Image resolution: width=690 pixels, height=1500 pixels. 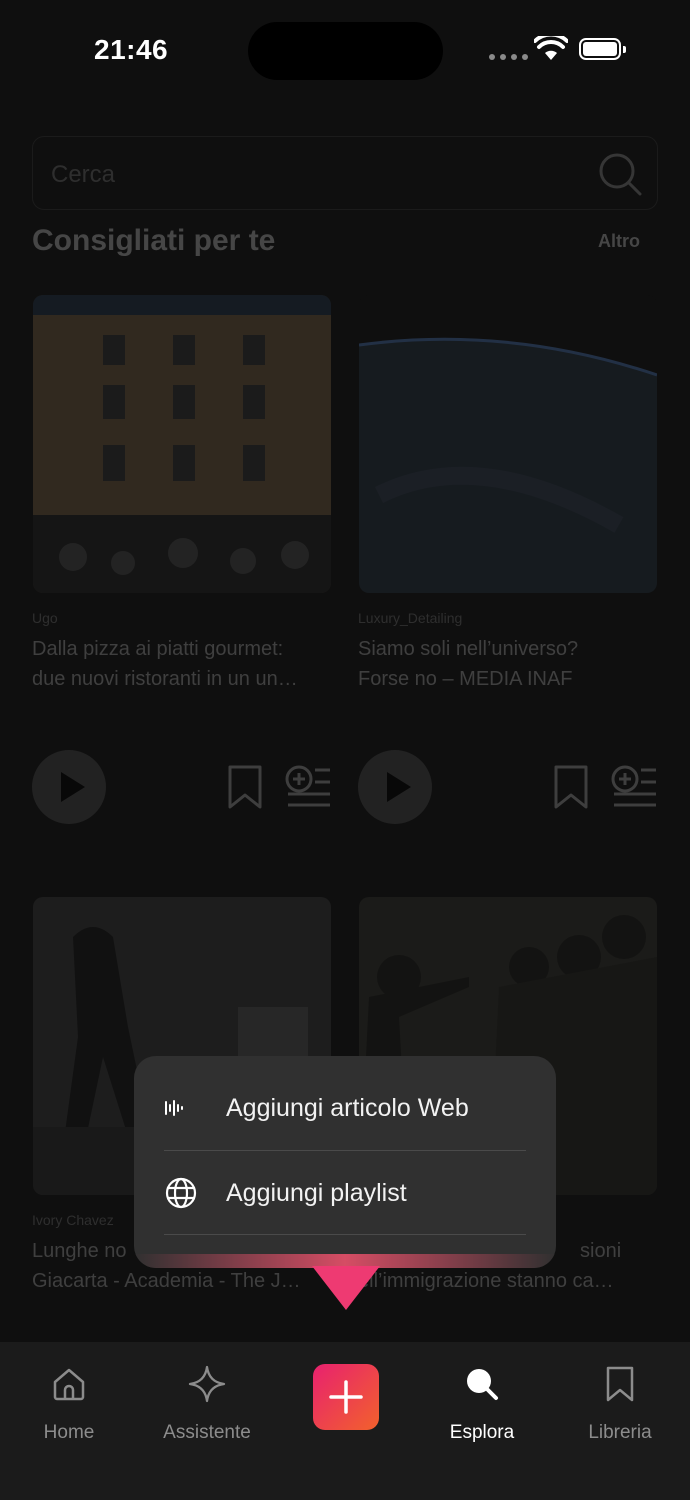 What do you see at coordinates (73, 1220) in the screenshot?
I see `card-source: Ivory Chavez` at bounding box center [73, 1220].